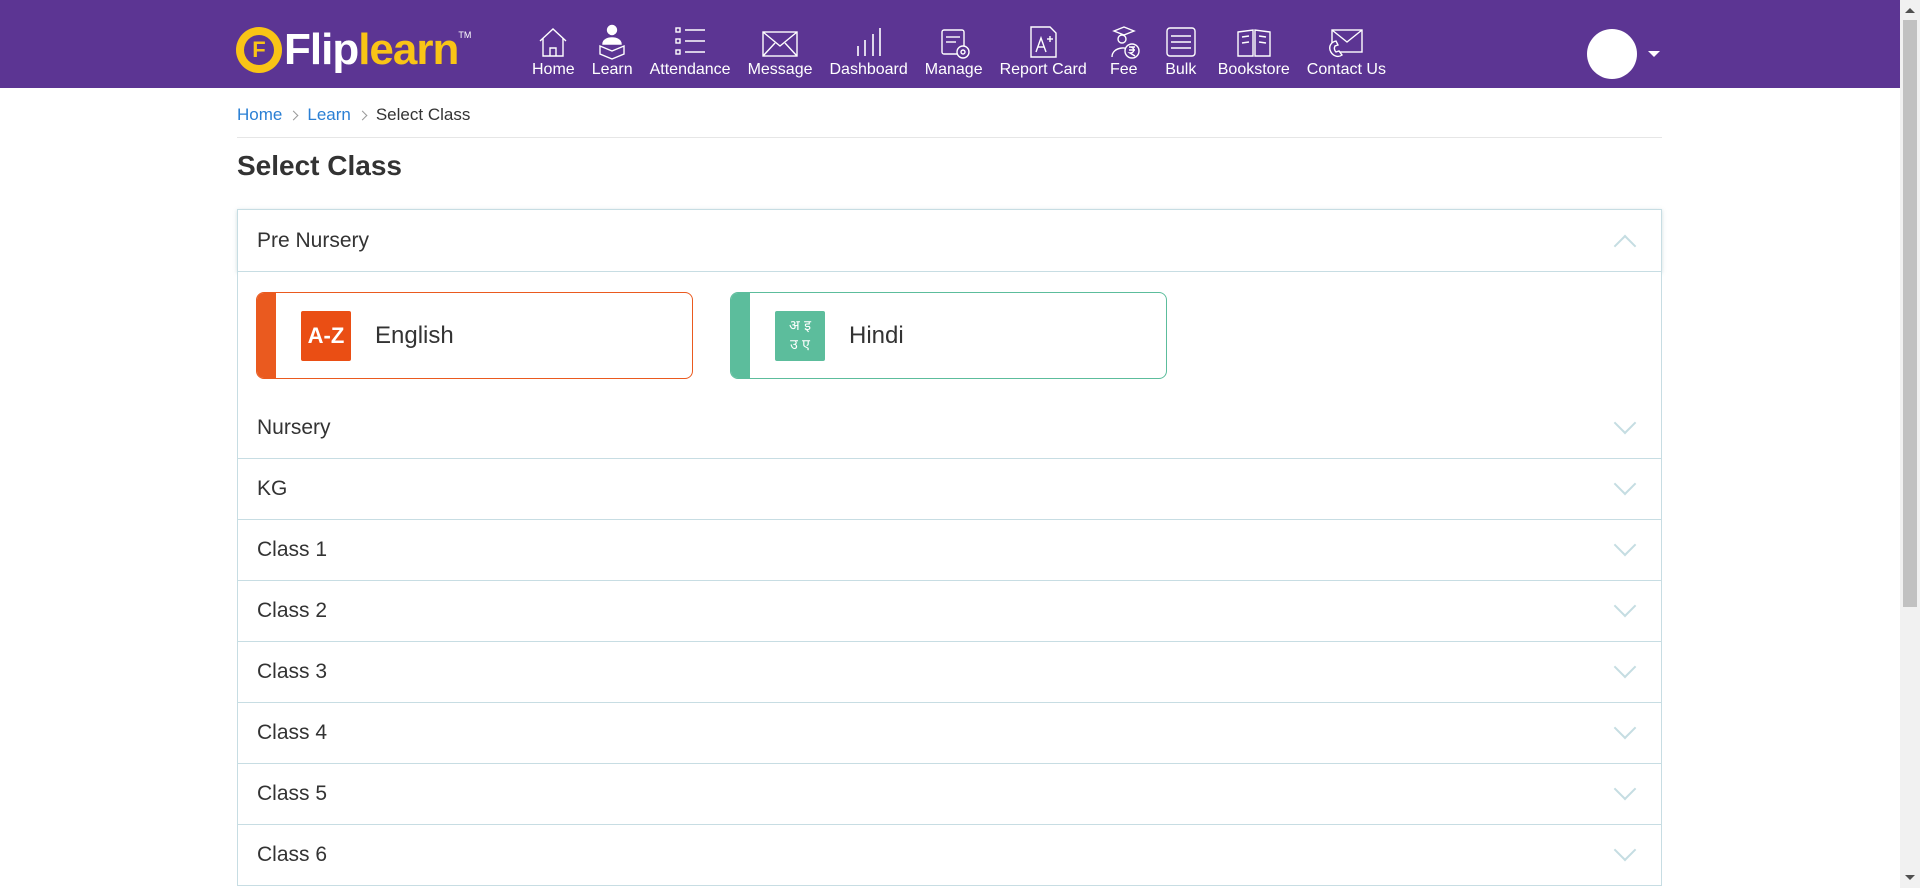 Image resolution: width=1920 pixels, height=888 pixels. I want to click on scroll-up-arrow-icon, so click(1910, 10).